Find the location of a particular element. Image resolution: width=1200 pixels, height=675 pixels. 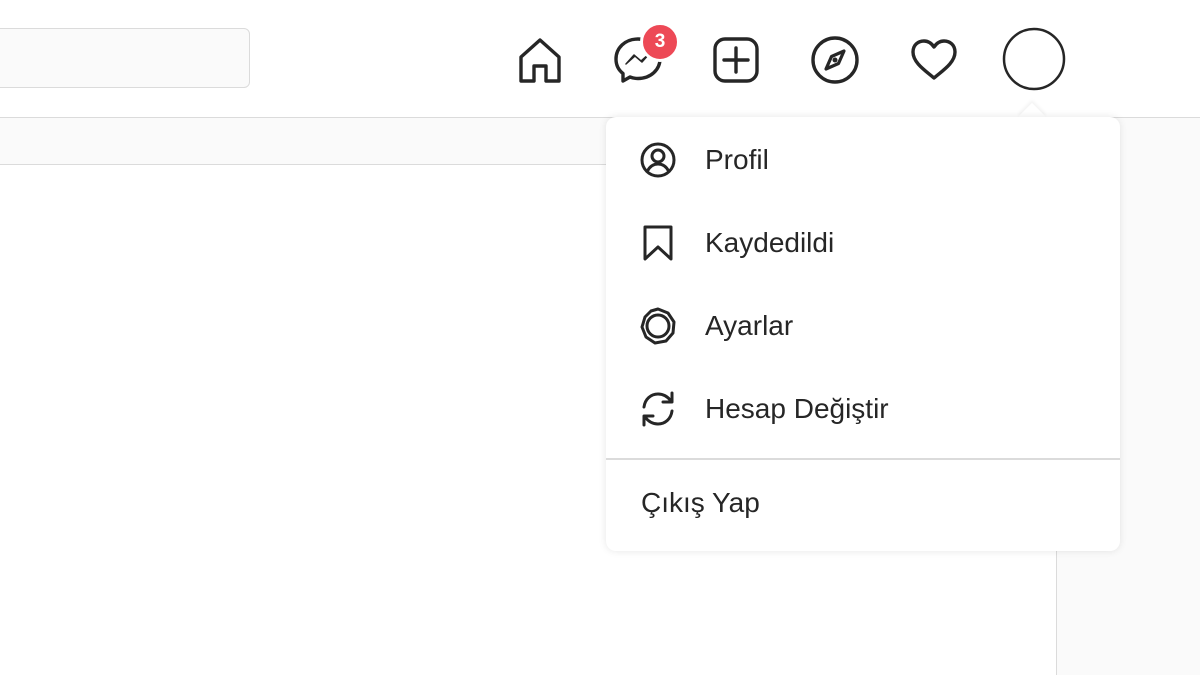

bookmark-icon is located at coordinates (658, 243).